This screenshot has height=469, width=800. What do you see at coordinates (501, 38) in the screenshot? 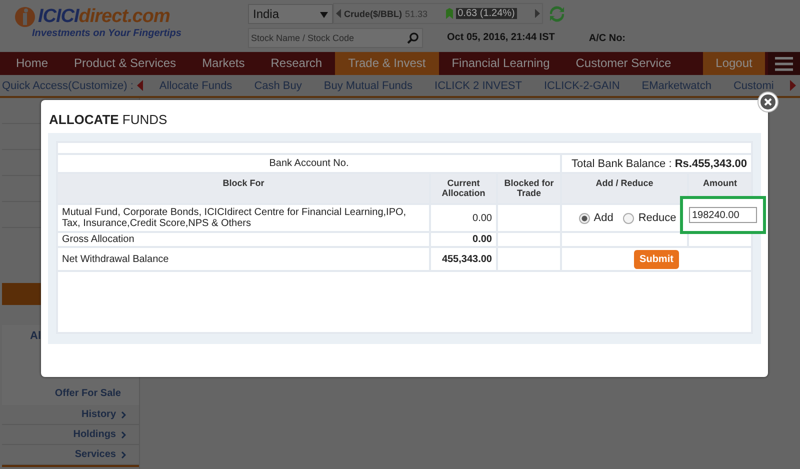
I see `date-time: Oct 05, 2016, 21:44 IST` at bounding box center [501, 38].